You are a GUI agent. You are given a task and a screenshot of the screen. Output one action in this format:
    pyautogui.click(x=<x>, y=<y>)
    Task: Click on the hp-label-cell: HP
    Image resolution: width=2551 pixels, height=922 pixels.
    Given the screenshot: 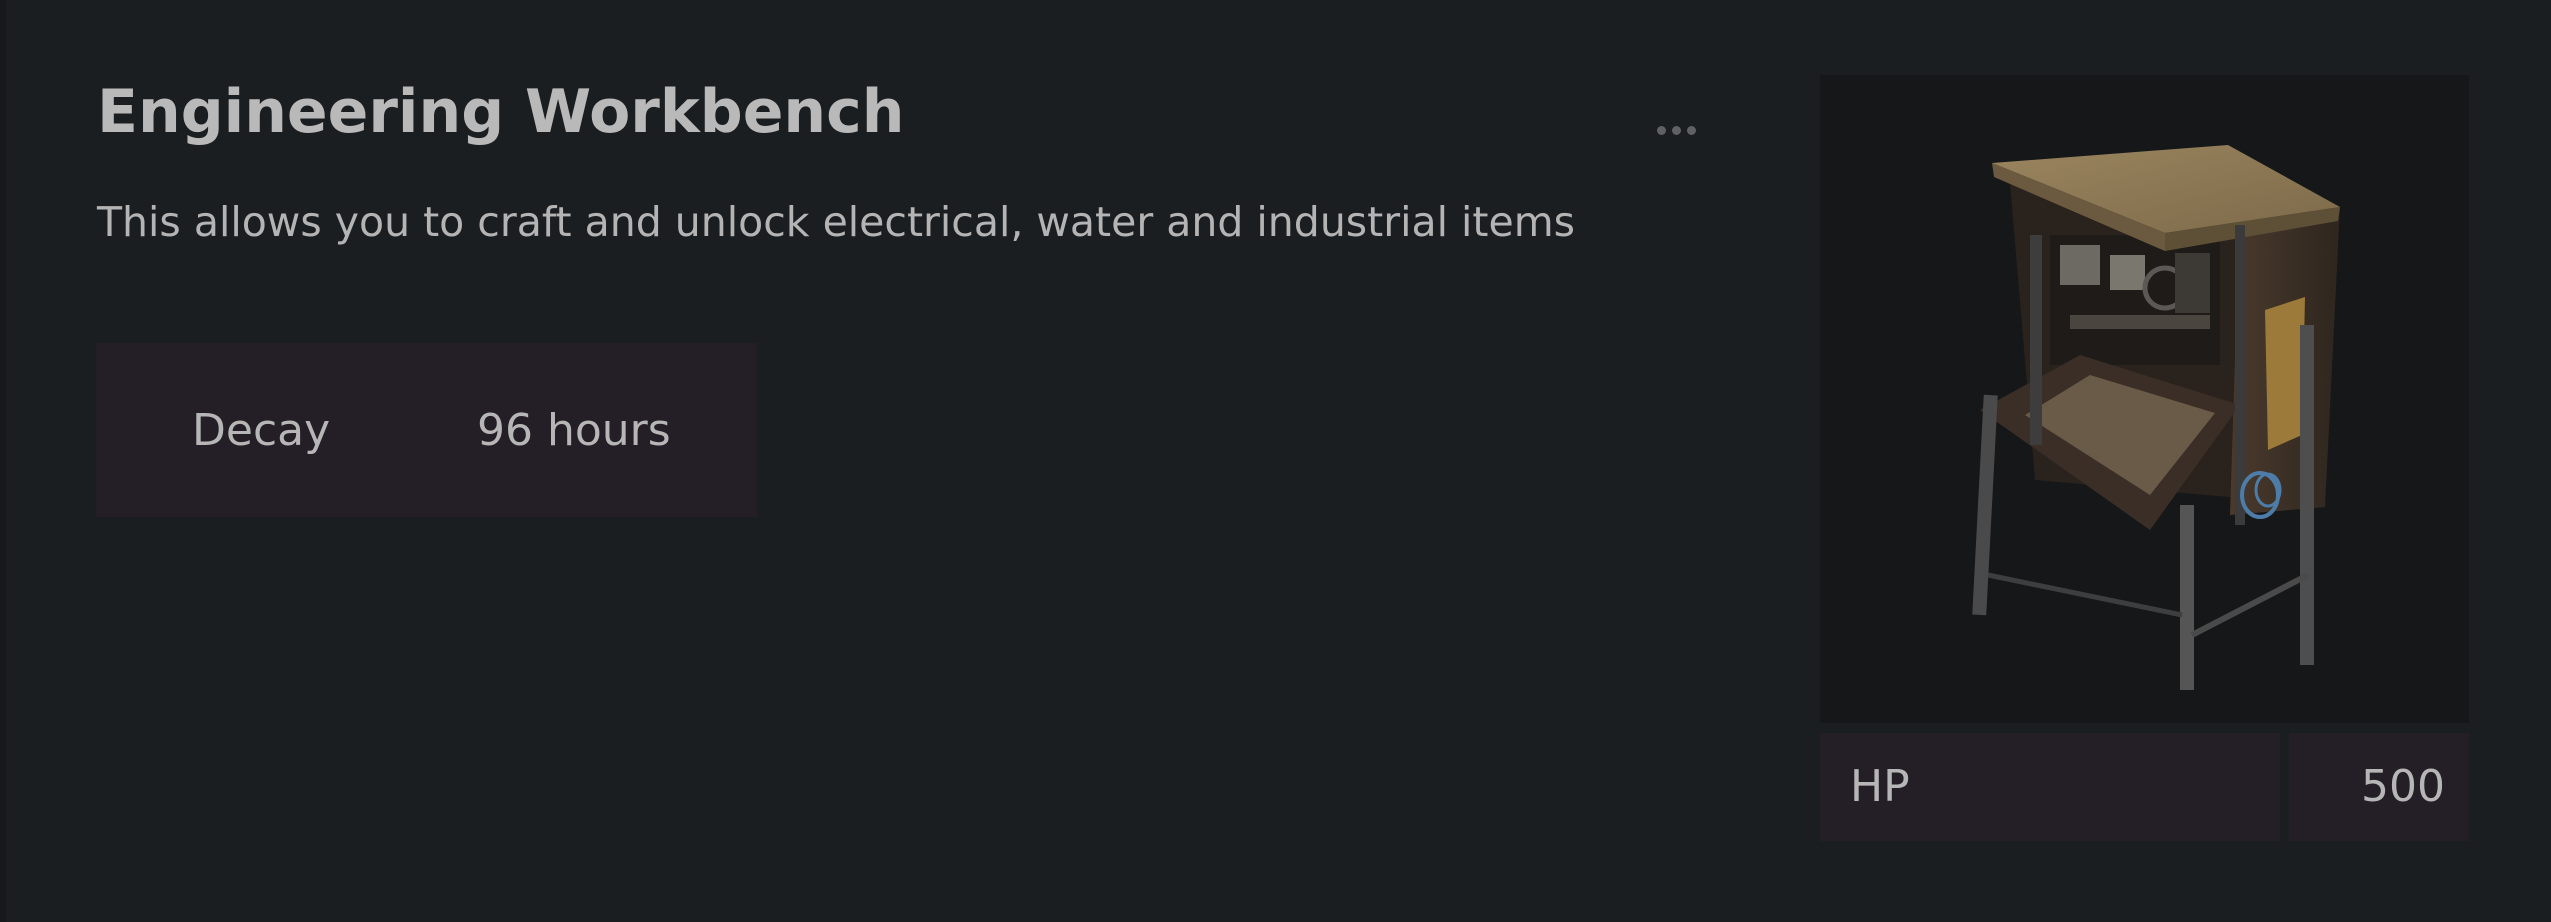 What is the action you would take?
    pyautogui.click(x=2050, y=787)
    